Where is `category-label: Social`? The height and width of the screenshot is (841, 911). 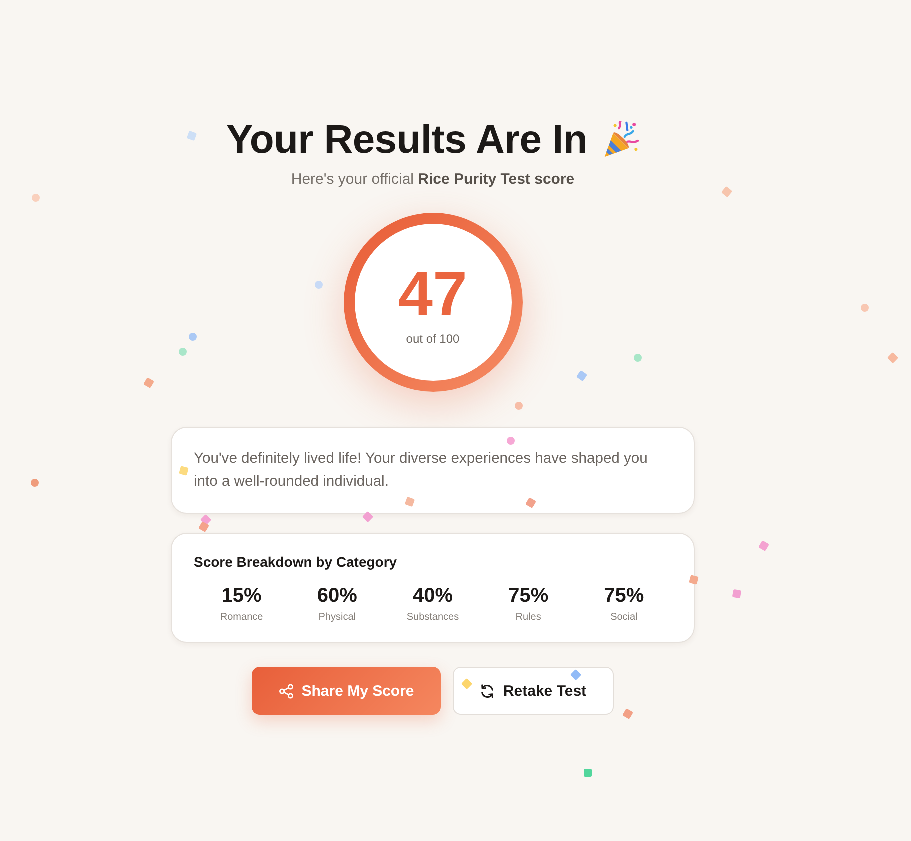 category-label: Social is located at coordinates (624, 618).